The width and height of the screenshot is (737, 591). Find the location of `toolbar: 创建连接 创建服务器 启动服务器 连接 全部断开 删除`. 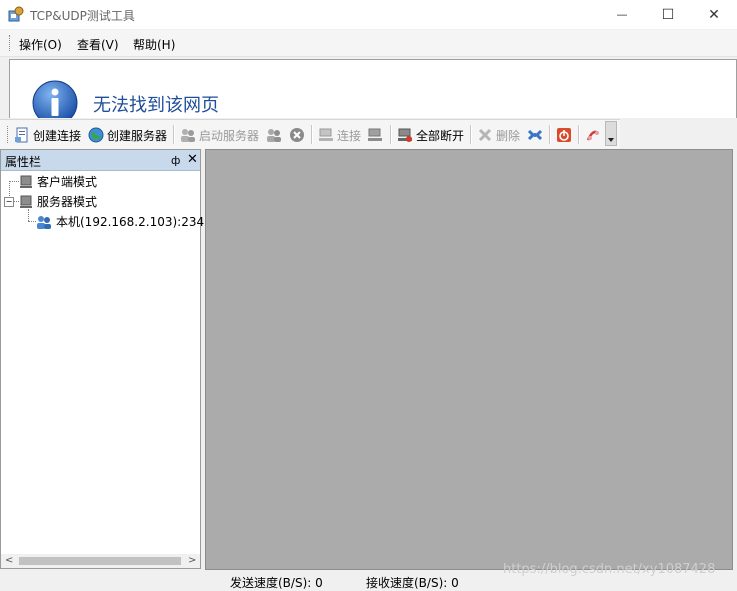

toolbar: 创建连接 创建服务器 启动服务器 连接 全部断开 删除 is located at coordinates (310, 134).